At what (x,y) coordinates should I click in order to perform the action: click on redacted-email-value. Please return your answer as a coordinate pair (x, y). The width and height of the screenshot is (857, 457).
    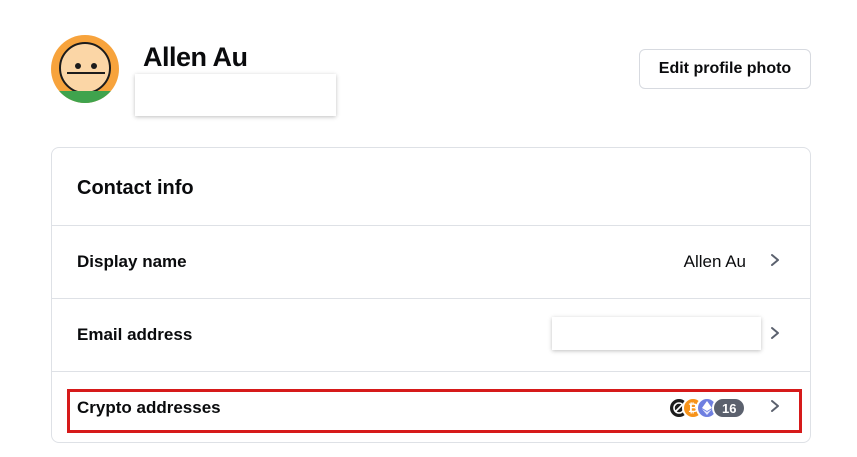
    Looking at the image, I should click on (656, 333).